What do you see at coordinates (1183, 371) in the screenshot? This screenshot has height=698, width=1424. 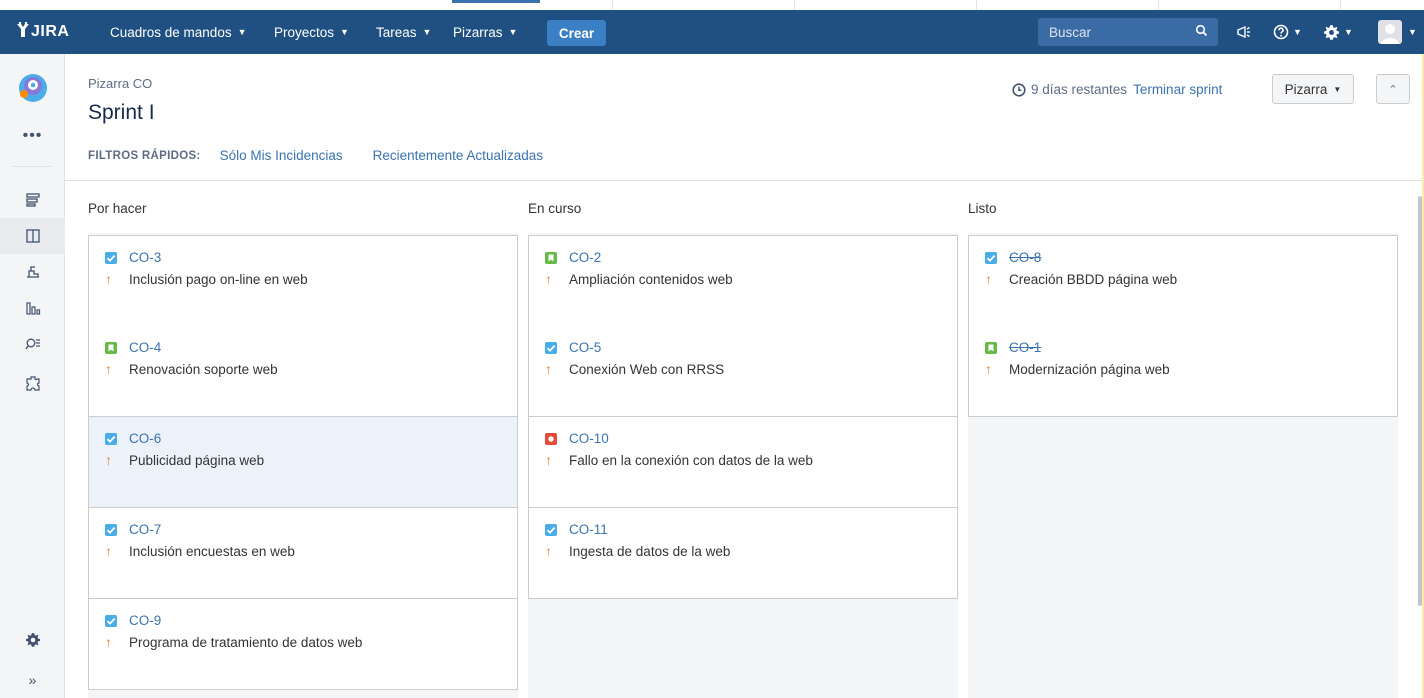 I see `issue-card: CO-1 ↑ Modernización página web` at bounding box center [1183, 371].